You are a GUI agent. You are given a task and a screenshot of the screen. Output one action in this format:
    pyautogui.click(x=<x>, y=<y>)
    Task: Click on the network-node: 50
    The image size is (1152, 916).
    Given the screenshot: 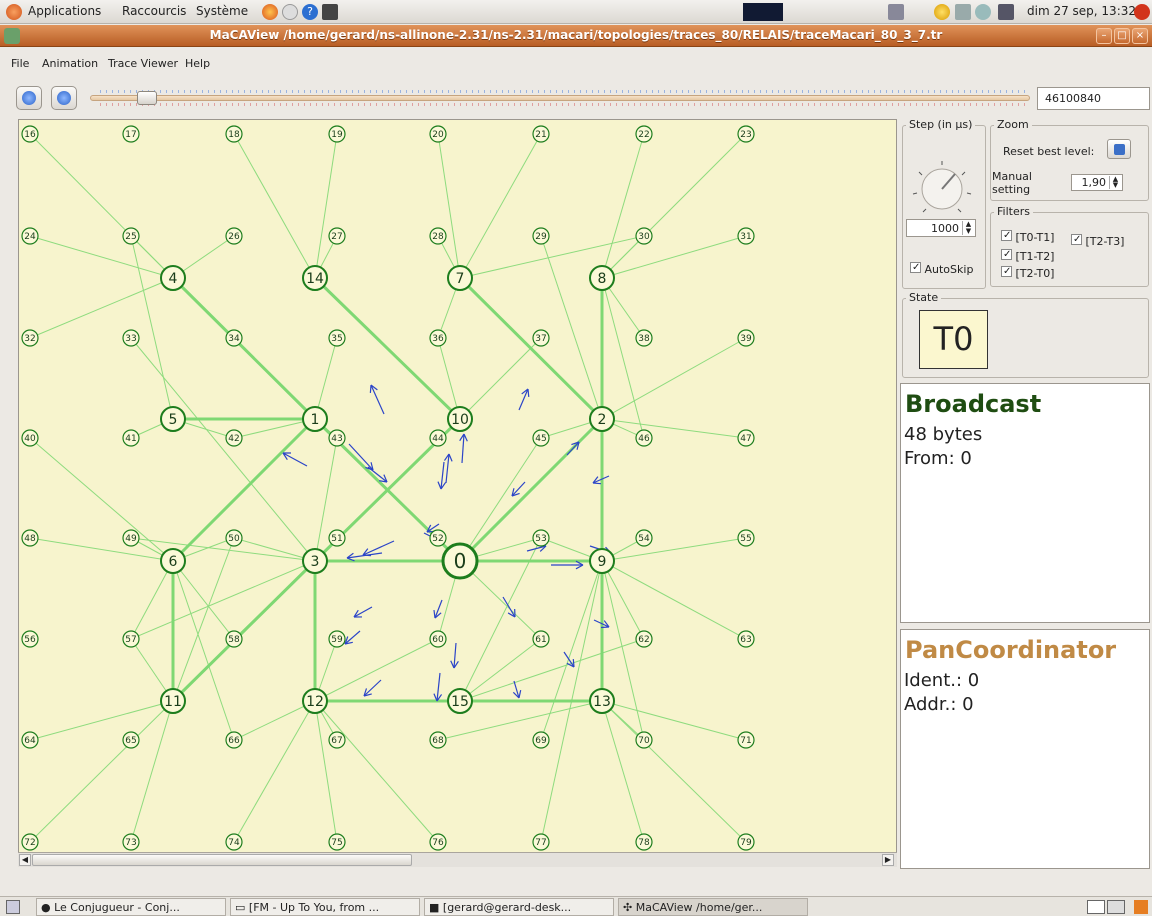 What is the action you would take?
    pyautogui.click(x=234, y=538)
    